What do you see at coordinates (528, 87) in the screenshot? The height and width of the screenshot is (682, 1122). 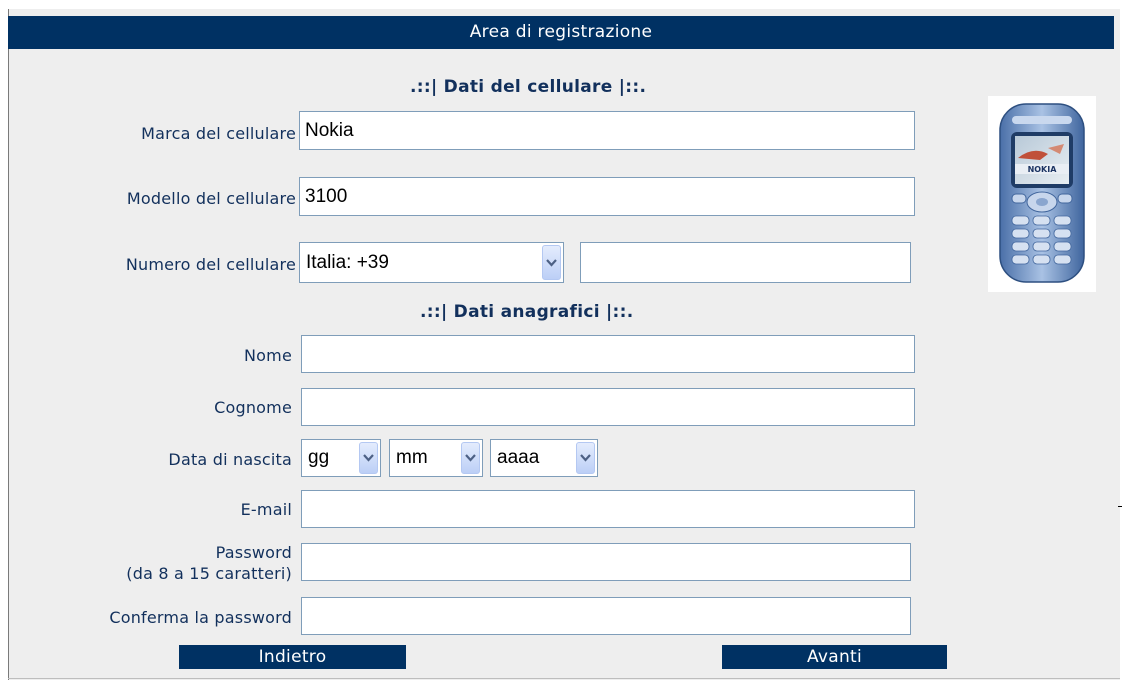 I see `section-title-phone-data: .::| Dati del cellulare |::.` at bounding box center [528, 87].